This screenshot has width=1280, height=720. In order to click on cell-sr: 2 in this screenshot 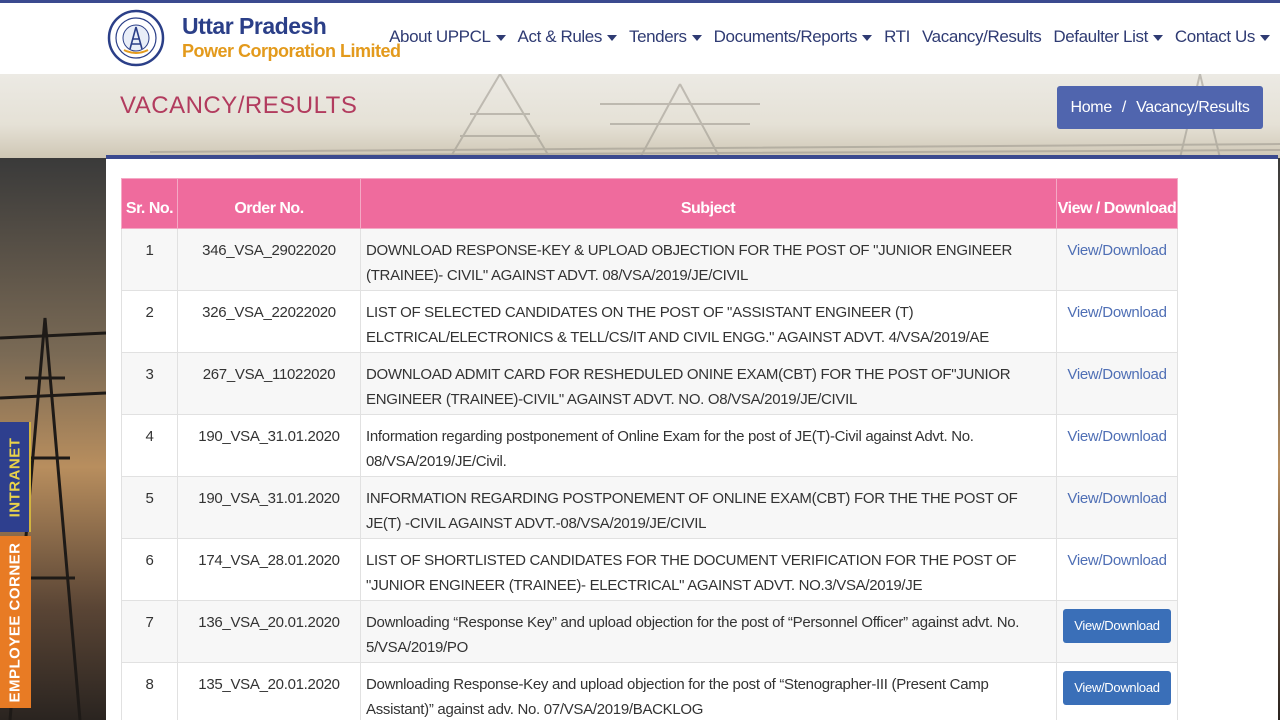, I will do `click(149, 321)`.